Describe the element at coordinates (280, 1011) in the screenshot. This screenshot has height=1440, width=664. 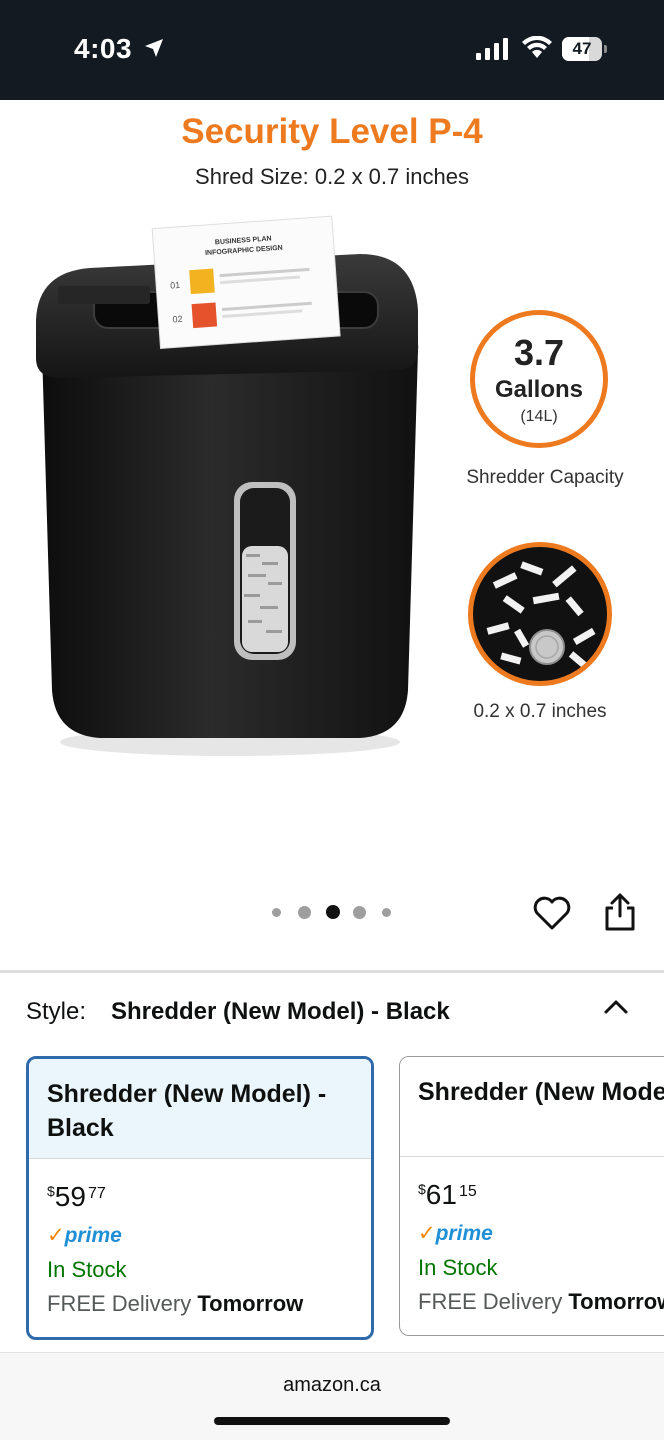
I see `style-selected-value: Shredder (New Model) - Black` at that location.